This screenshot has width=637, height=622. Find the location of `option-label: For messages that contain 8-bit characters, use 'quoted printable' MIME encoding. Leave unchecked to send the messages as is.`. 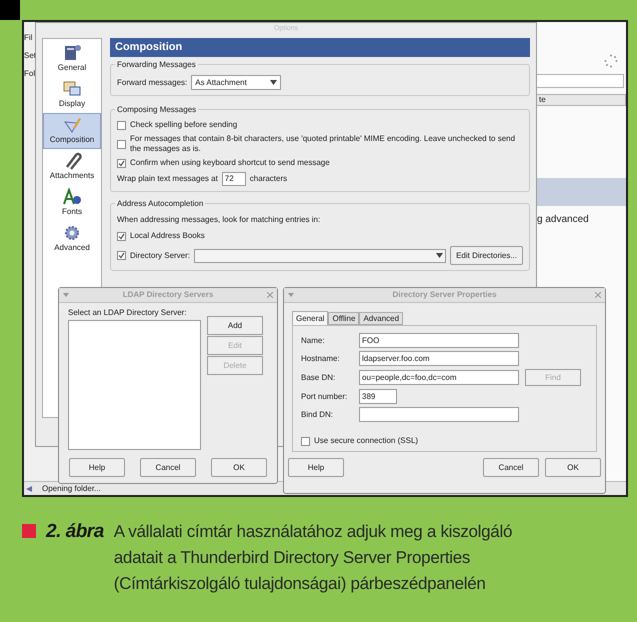

option-label: For messages that contain 8-bit characters, use 'quoted printable' MIME encoding. Leave unchecked to send the messages as is. is located at coordinates (323, 144).